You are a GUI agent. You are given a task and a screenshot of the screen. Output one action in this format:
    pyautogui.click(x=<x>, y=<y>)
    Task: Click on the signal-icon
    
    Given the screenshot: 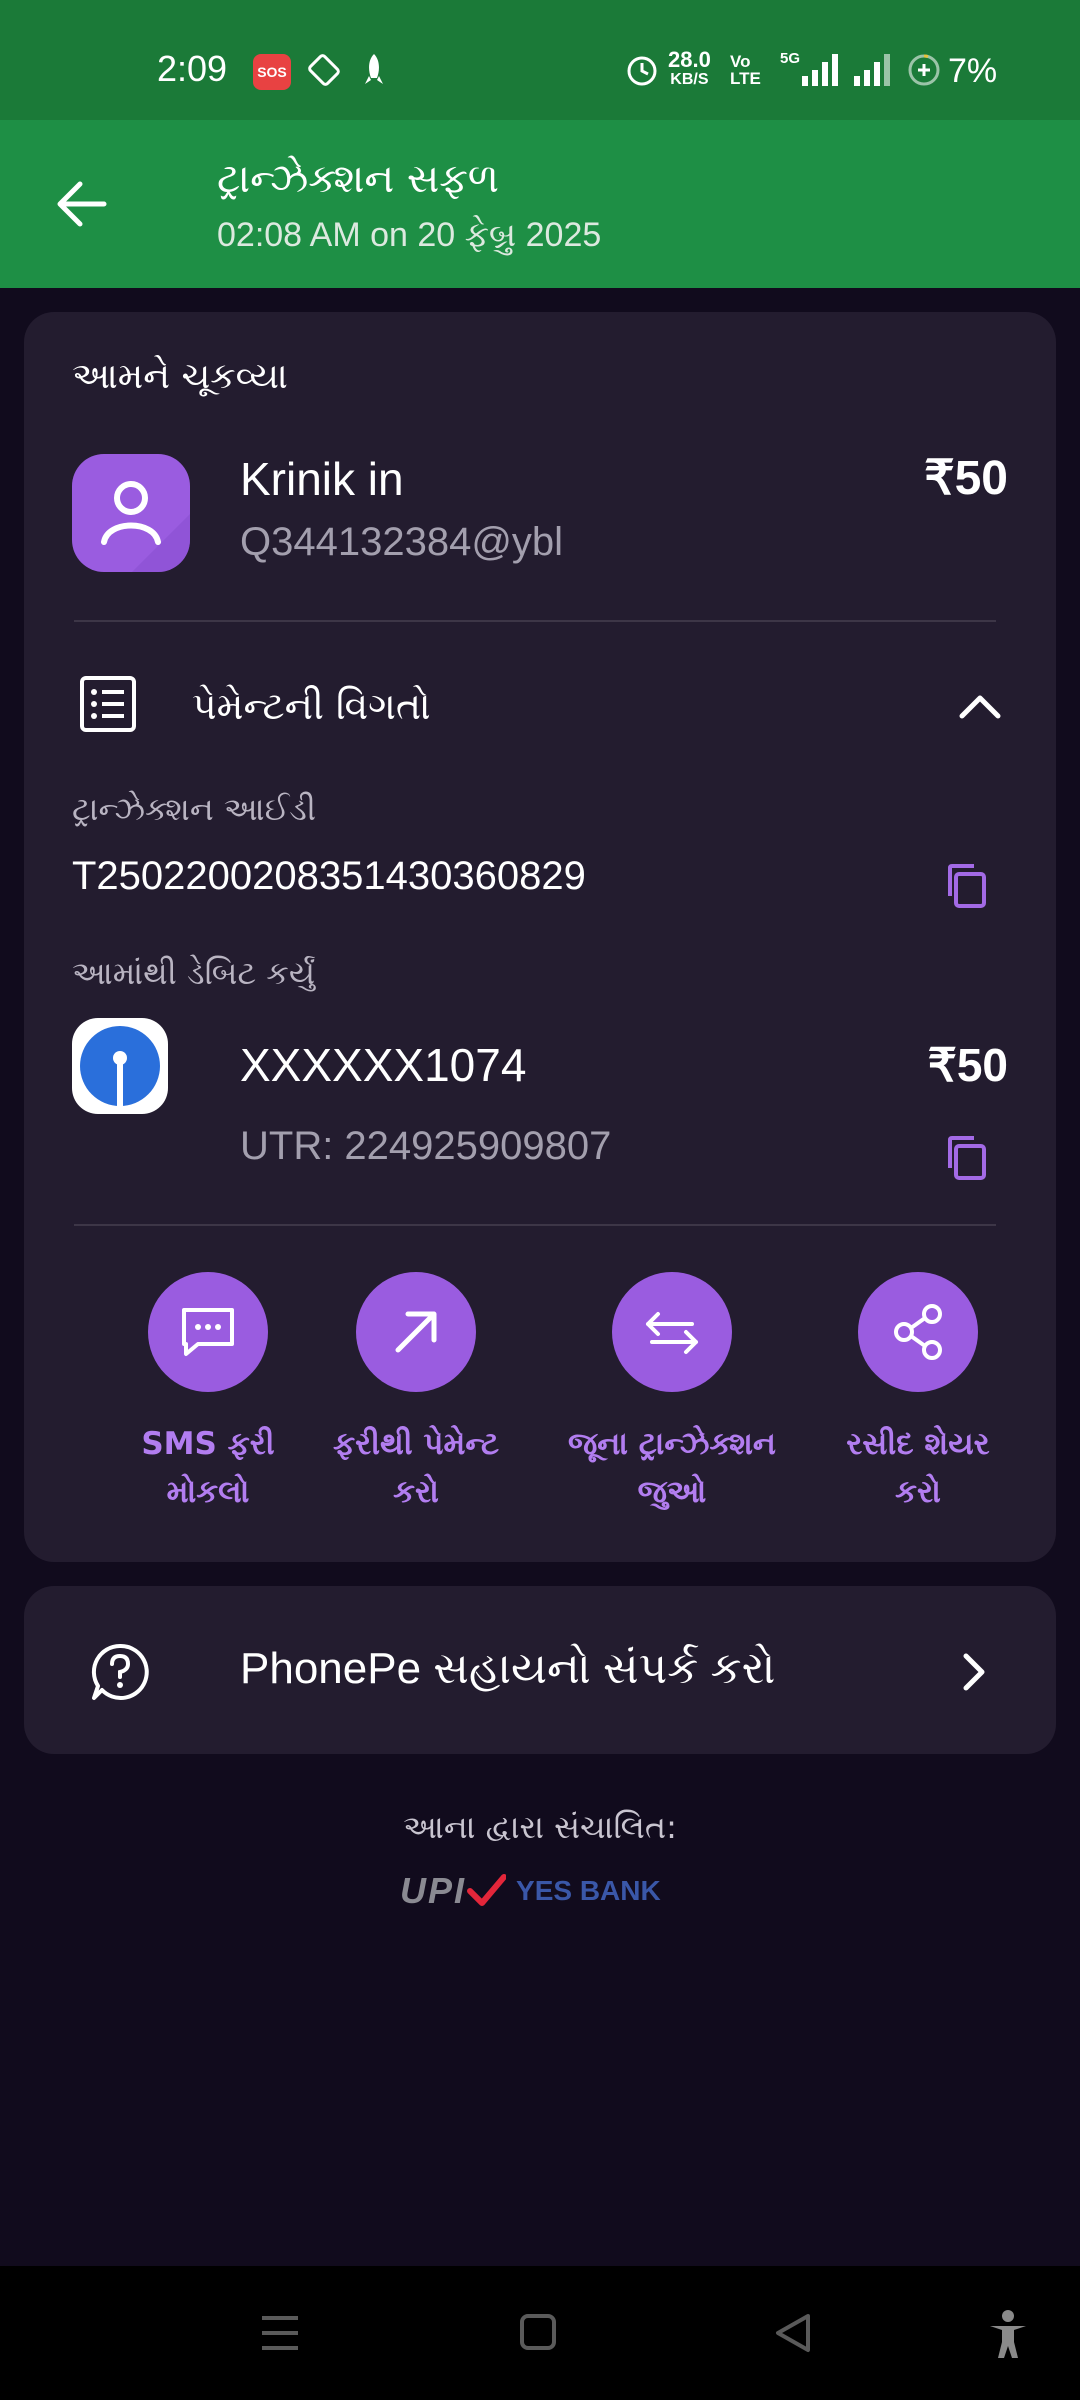 What is the action you would take?
    pyautogui.click(x=820, y=73)
    